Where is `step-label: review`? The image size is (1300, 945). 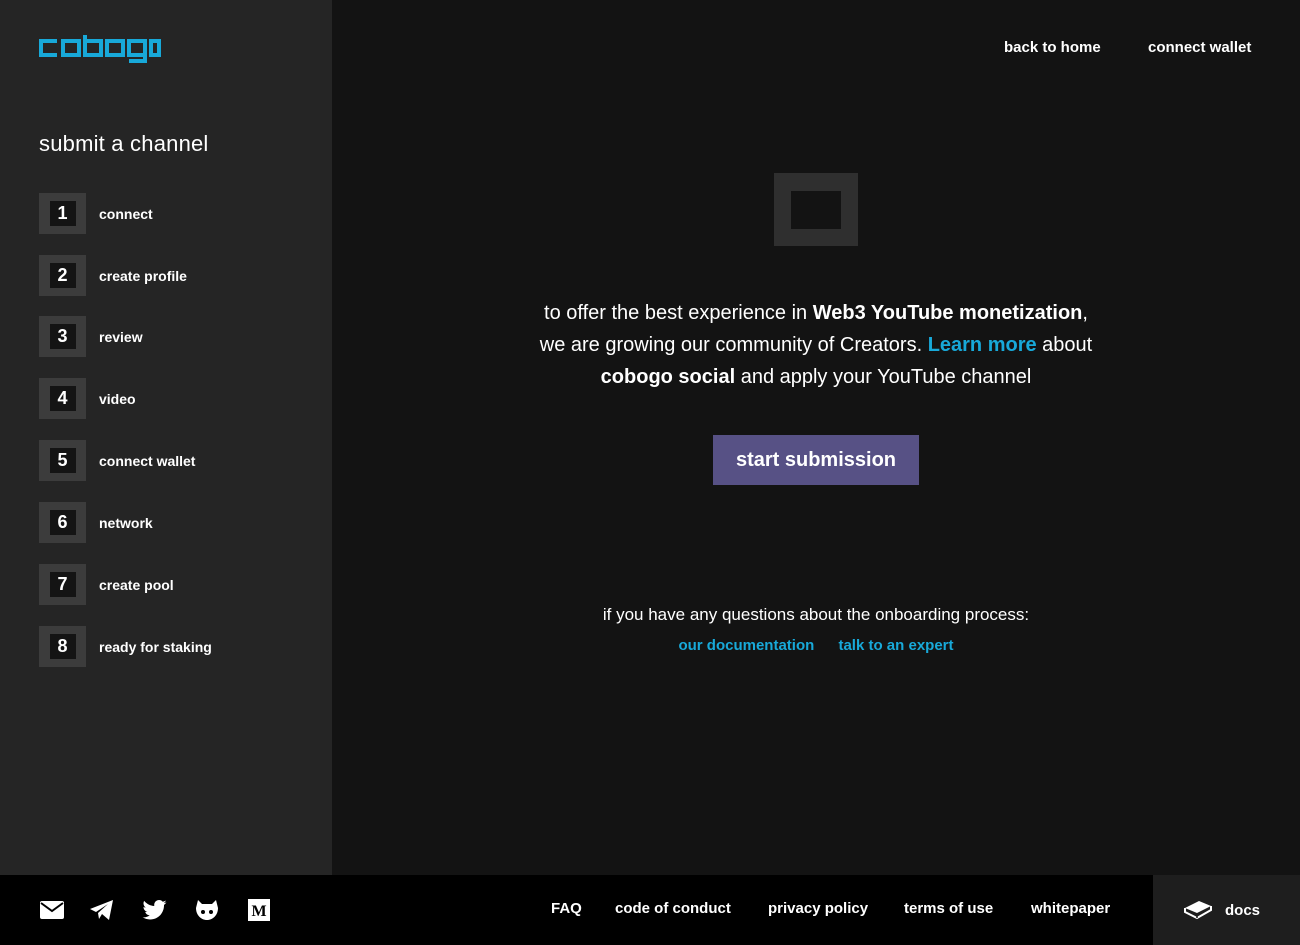
step-label: review is located at coordinates (121, 336).